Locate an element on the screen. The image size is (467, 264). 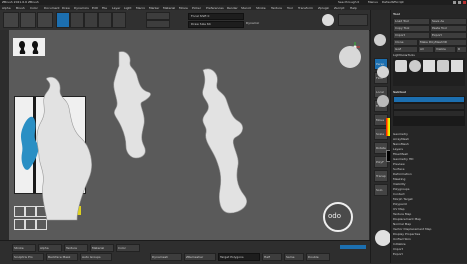
default-script-label: DefaultZScript is located at coordinates (393, 2).